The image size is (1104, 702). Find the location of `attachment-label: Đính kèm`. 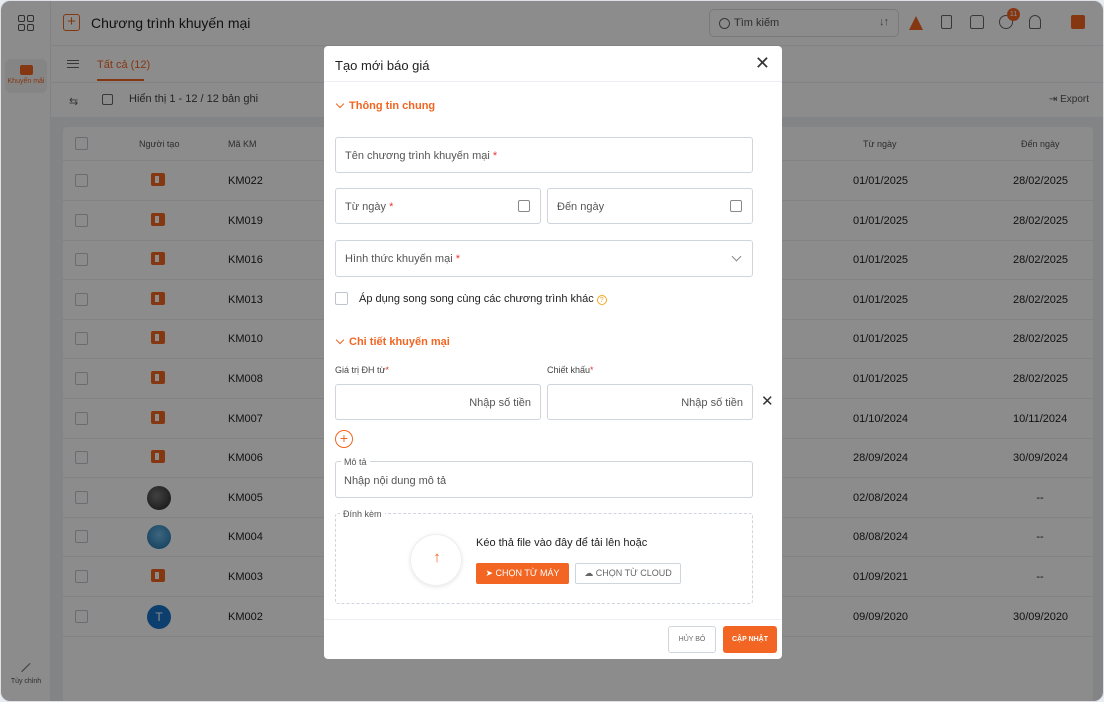

attachment-label: Đính kèm is located at coordinates (362, 514).